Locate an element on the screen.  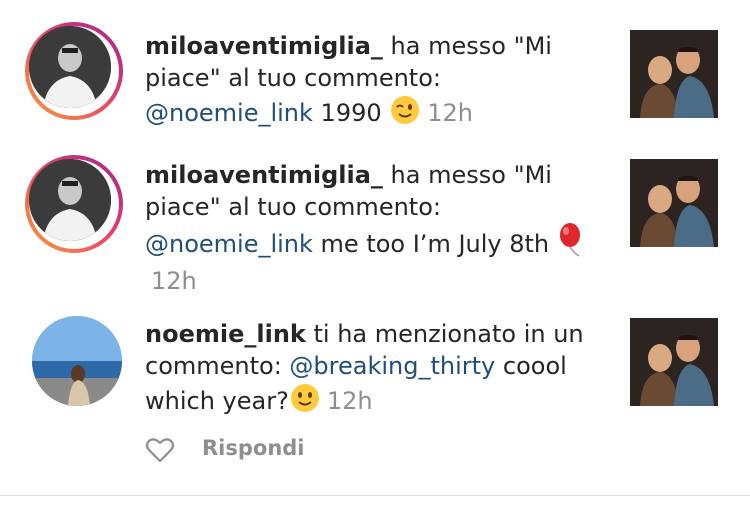
mention-link: @breaking_thirty is located at coordinates (392, 366).